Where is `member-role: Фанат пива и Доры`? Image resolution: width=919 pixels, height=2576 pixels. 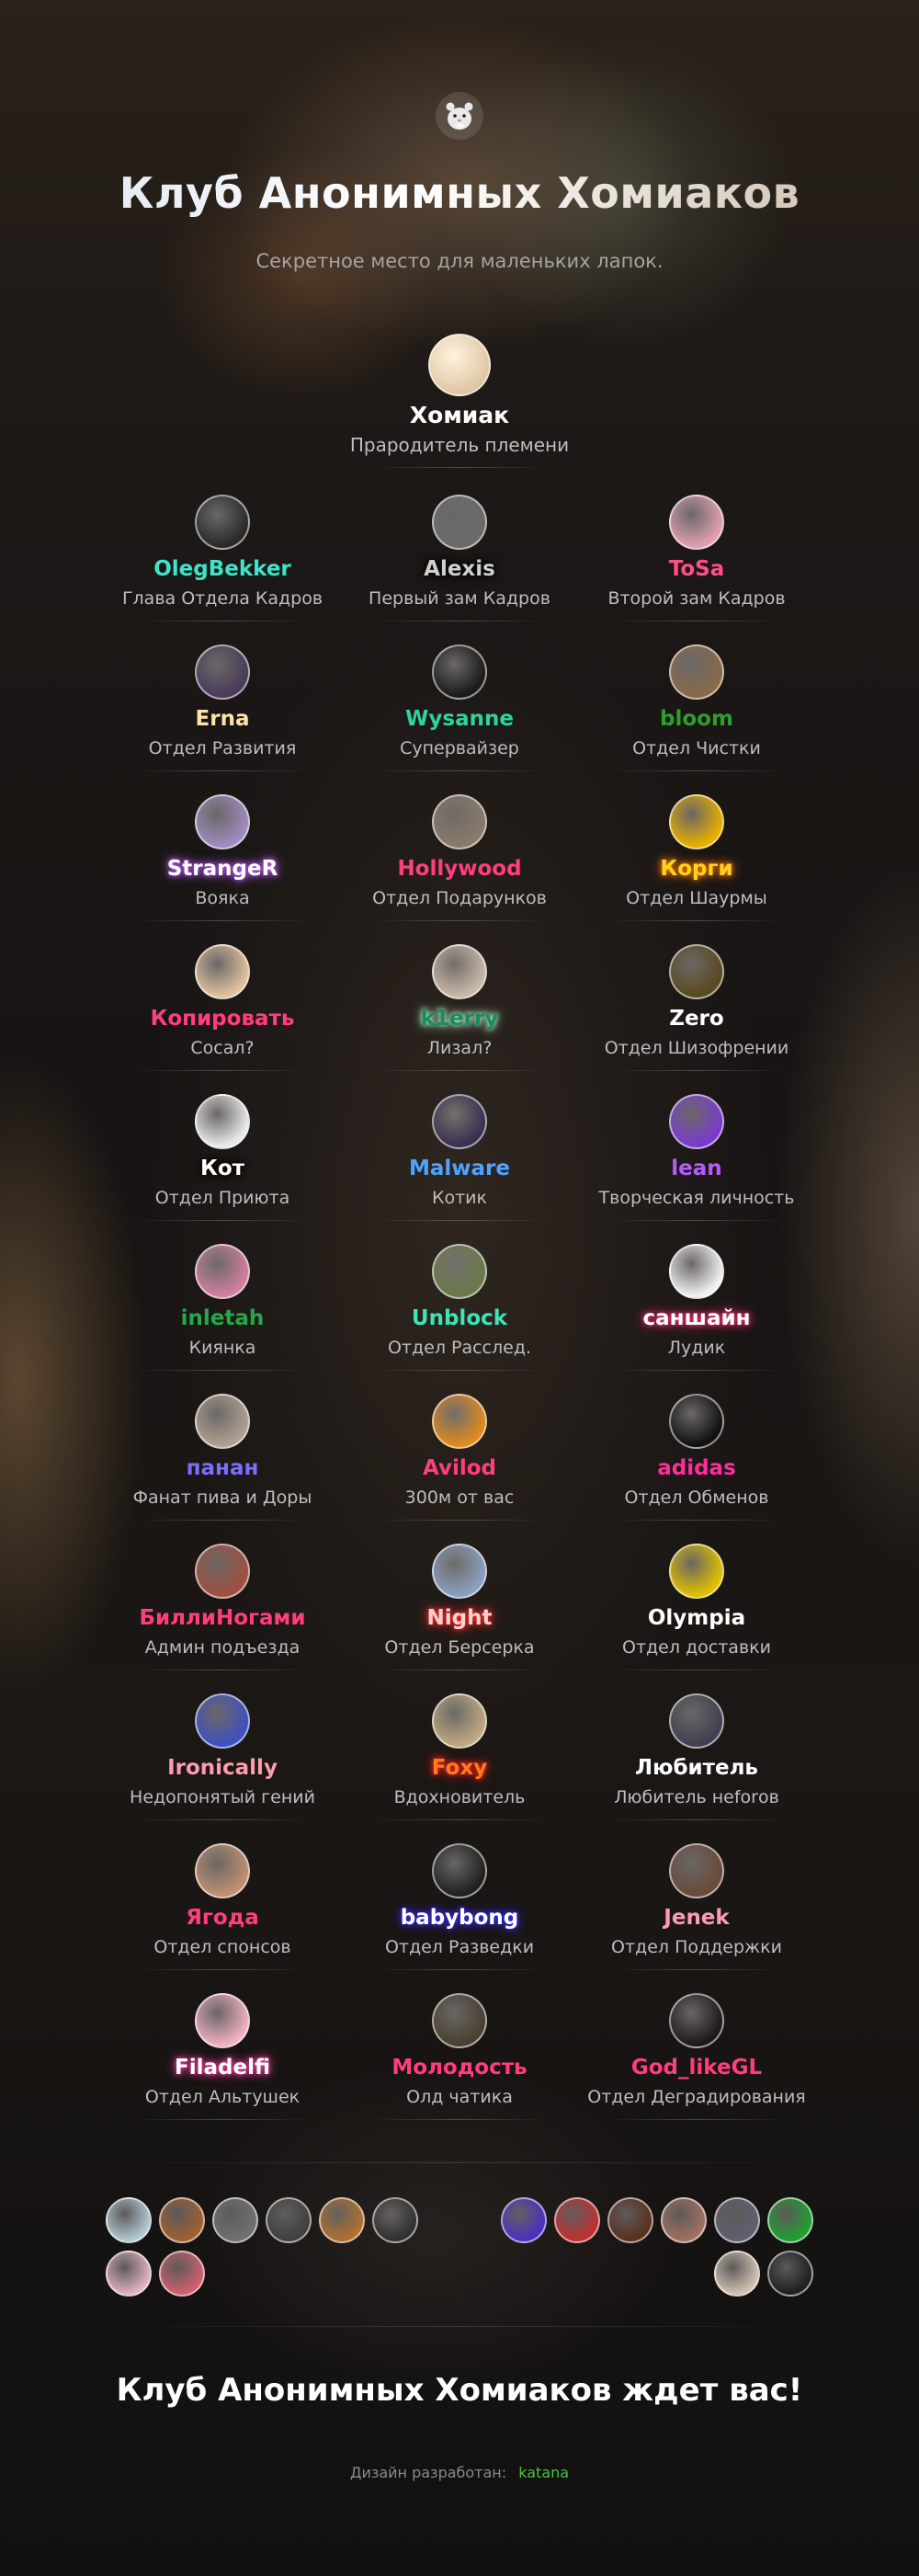
member-role: Фанат пива и Доры is located at coordinates (222, 1497).